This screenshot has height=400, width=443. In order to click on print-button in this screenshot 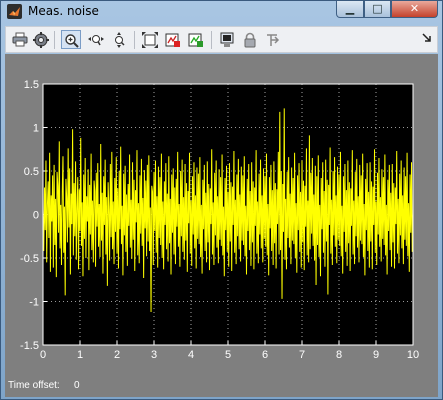, I will do `click(20, 39)`.